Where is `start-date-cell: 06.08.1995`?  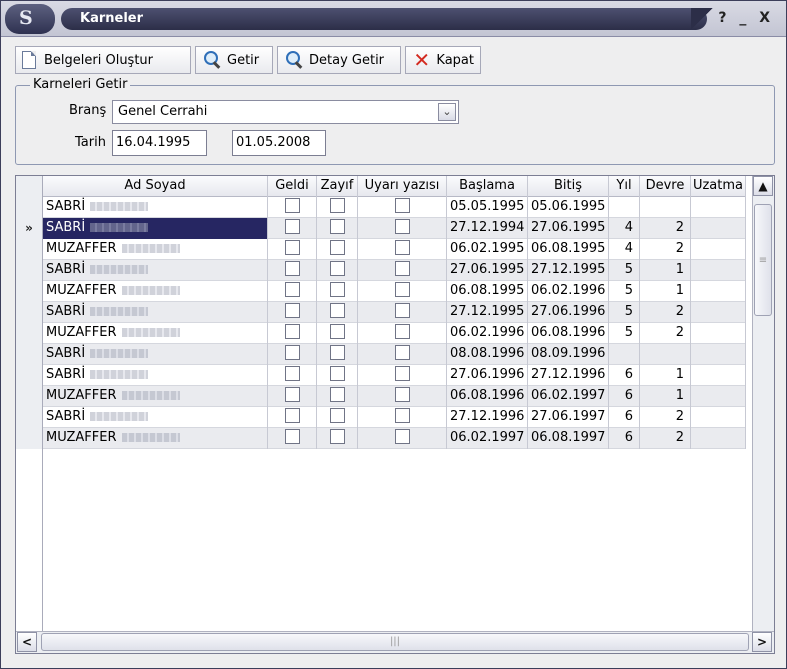
start-date-cell: 06.08.1995 is located at coordinates (487, 291).